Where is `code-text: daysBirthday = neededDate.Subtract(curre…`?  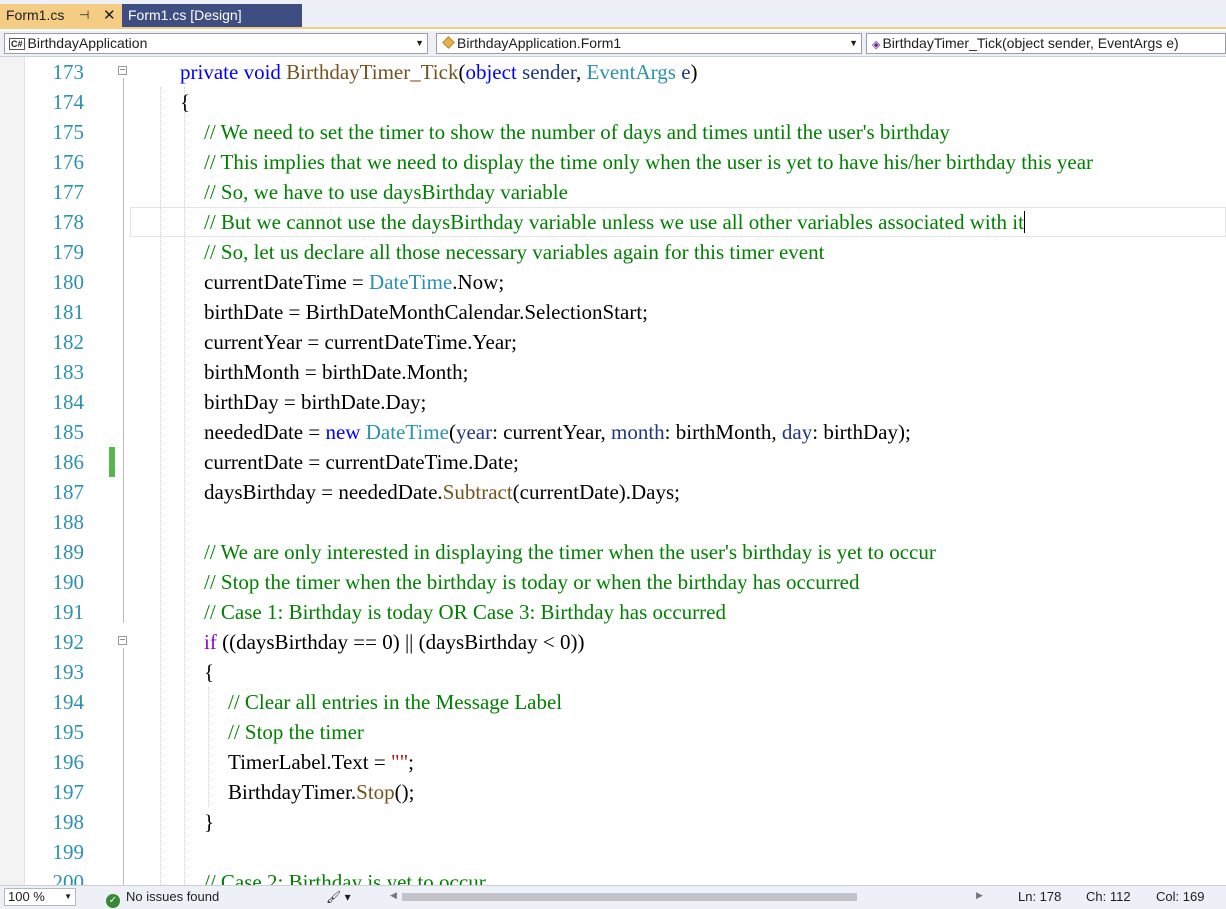 code-text: daysBirthday = neededDate.Subtract(curre… is located at coordinates (442, 492).